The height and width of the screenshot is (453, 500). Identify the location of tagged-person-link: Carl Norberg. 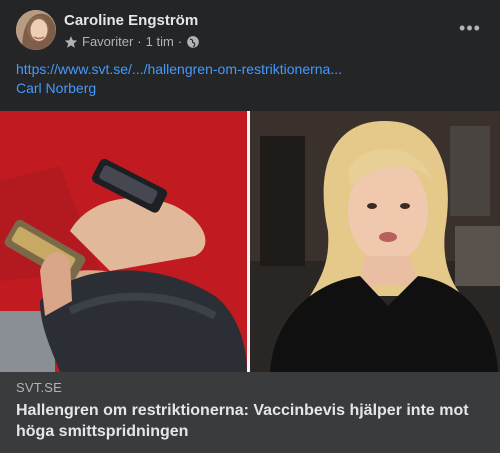
(250, 88).